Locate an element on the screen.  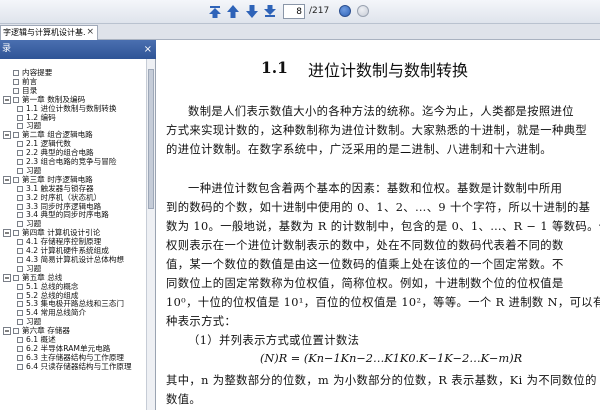
arrow-down-icon is located at coordinates (252, 11).